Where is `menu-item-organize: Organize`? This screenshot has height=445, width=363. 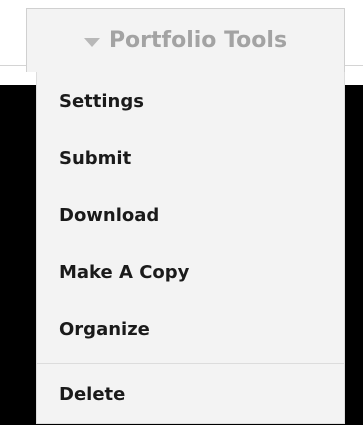 menu-item-organize: Organize is located at coordinates (190, 329).